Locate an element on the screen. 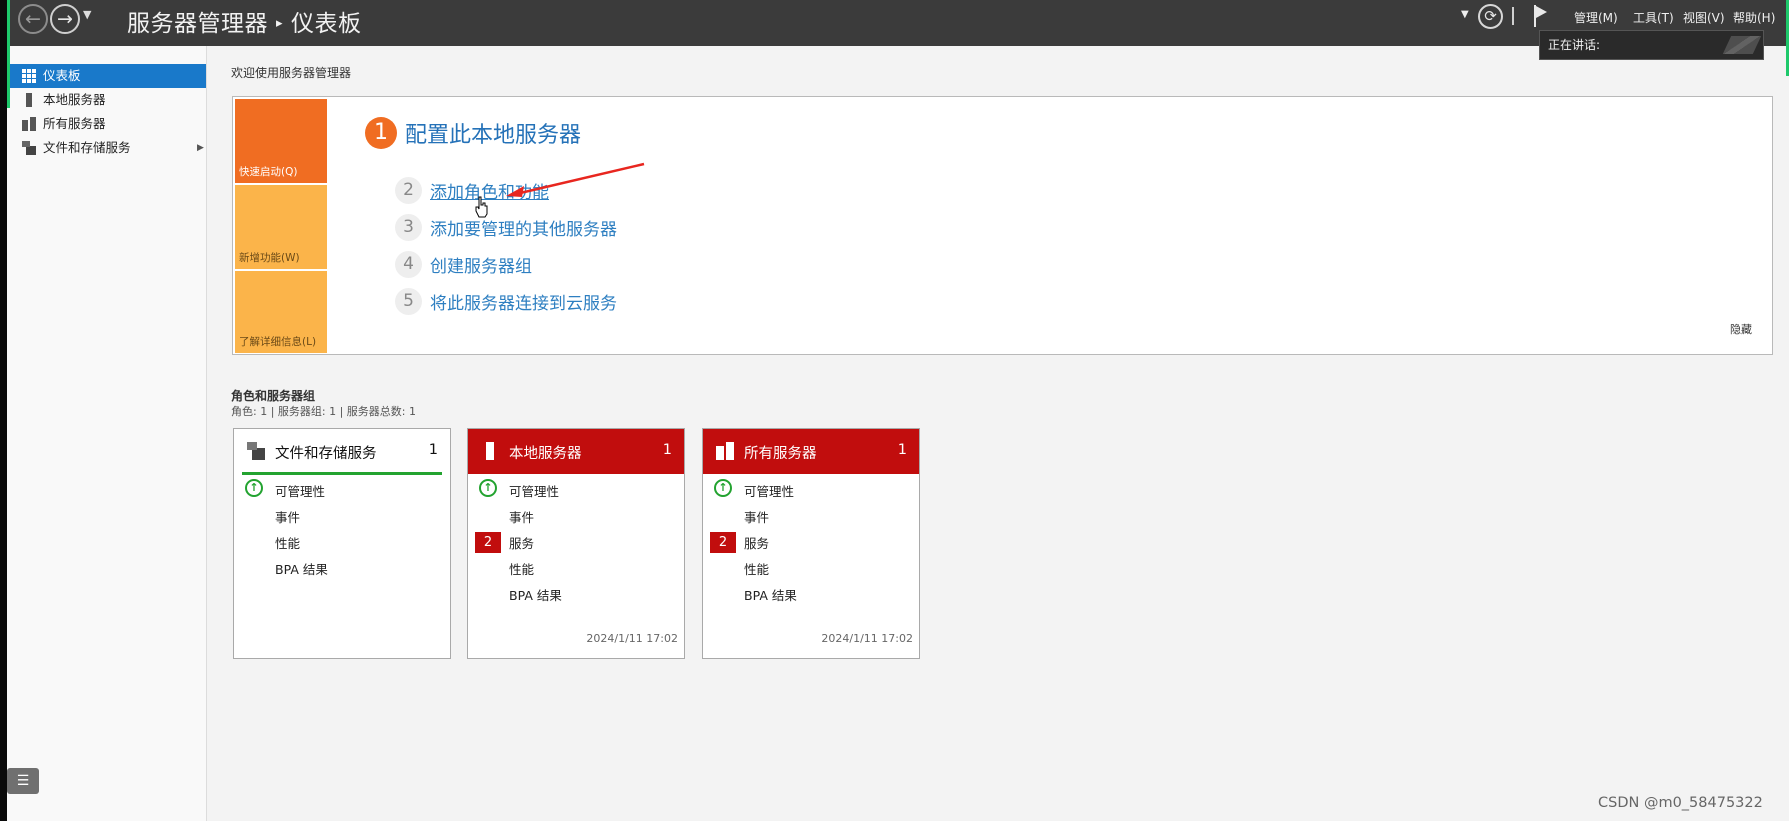 Image resolution: width=1789 pixels, height=821 pixels. tooltip-text: 正在讲话: is located at coordinates (1574, 45).